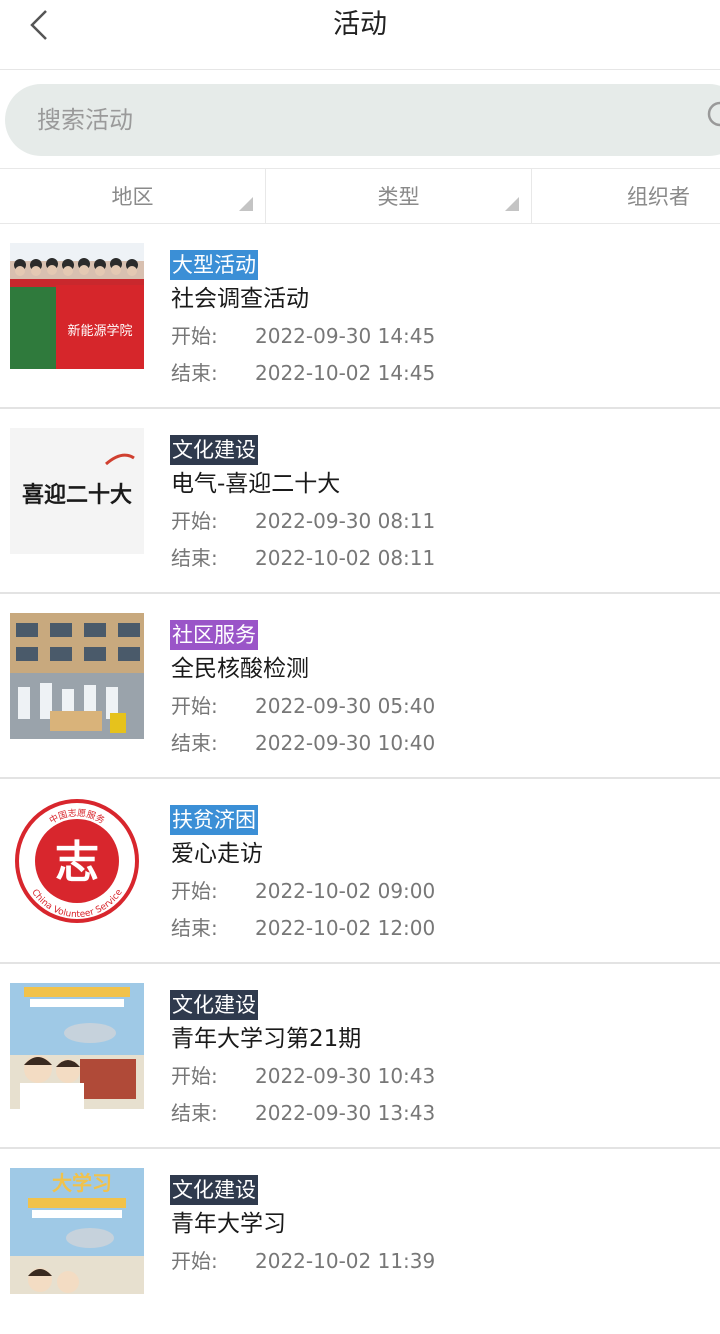  I want to click on activity-name: 青年大学习, so click(228, 1224).